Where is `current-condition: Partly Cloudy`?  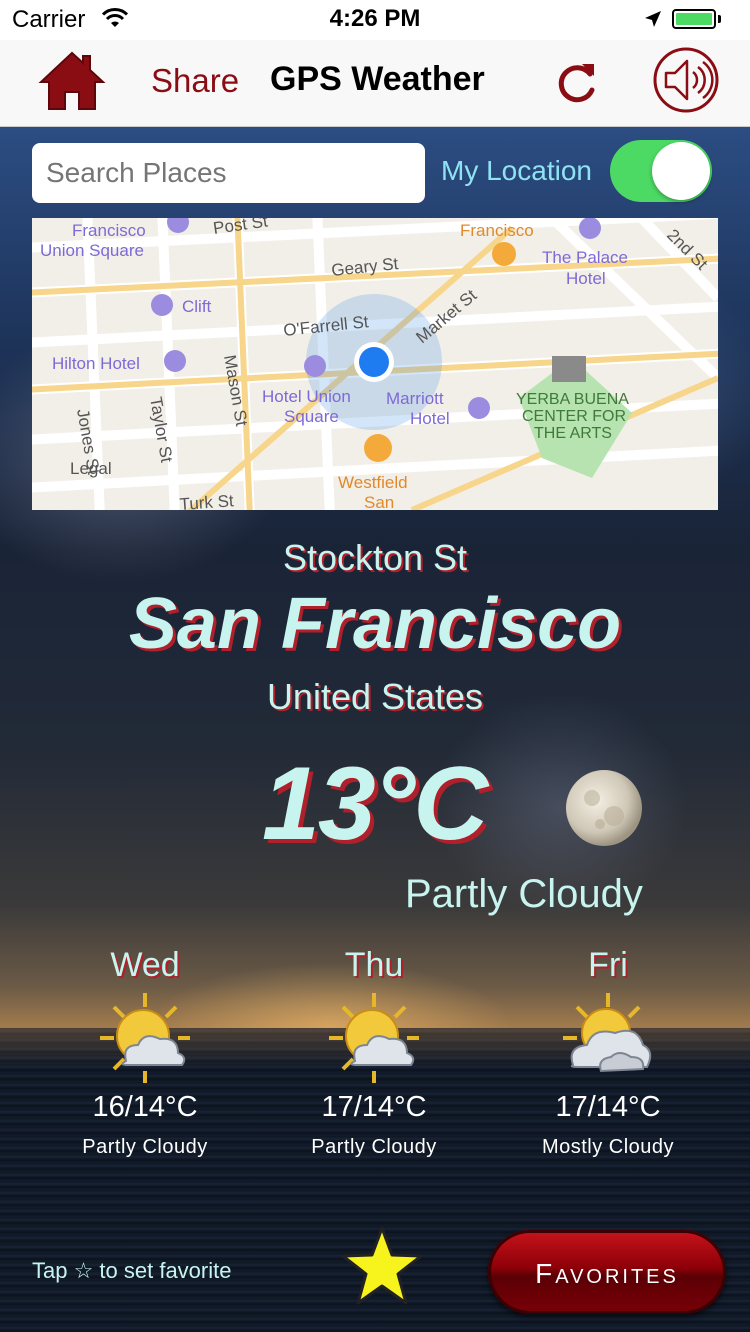 current-condition: Partly Cloudy is located at coordinates (524, 894).